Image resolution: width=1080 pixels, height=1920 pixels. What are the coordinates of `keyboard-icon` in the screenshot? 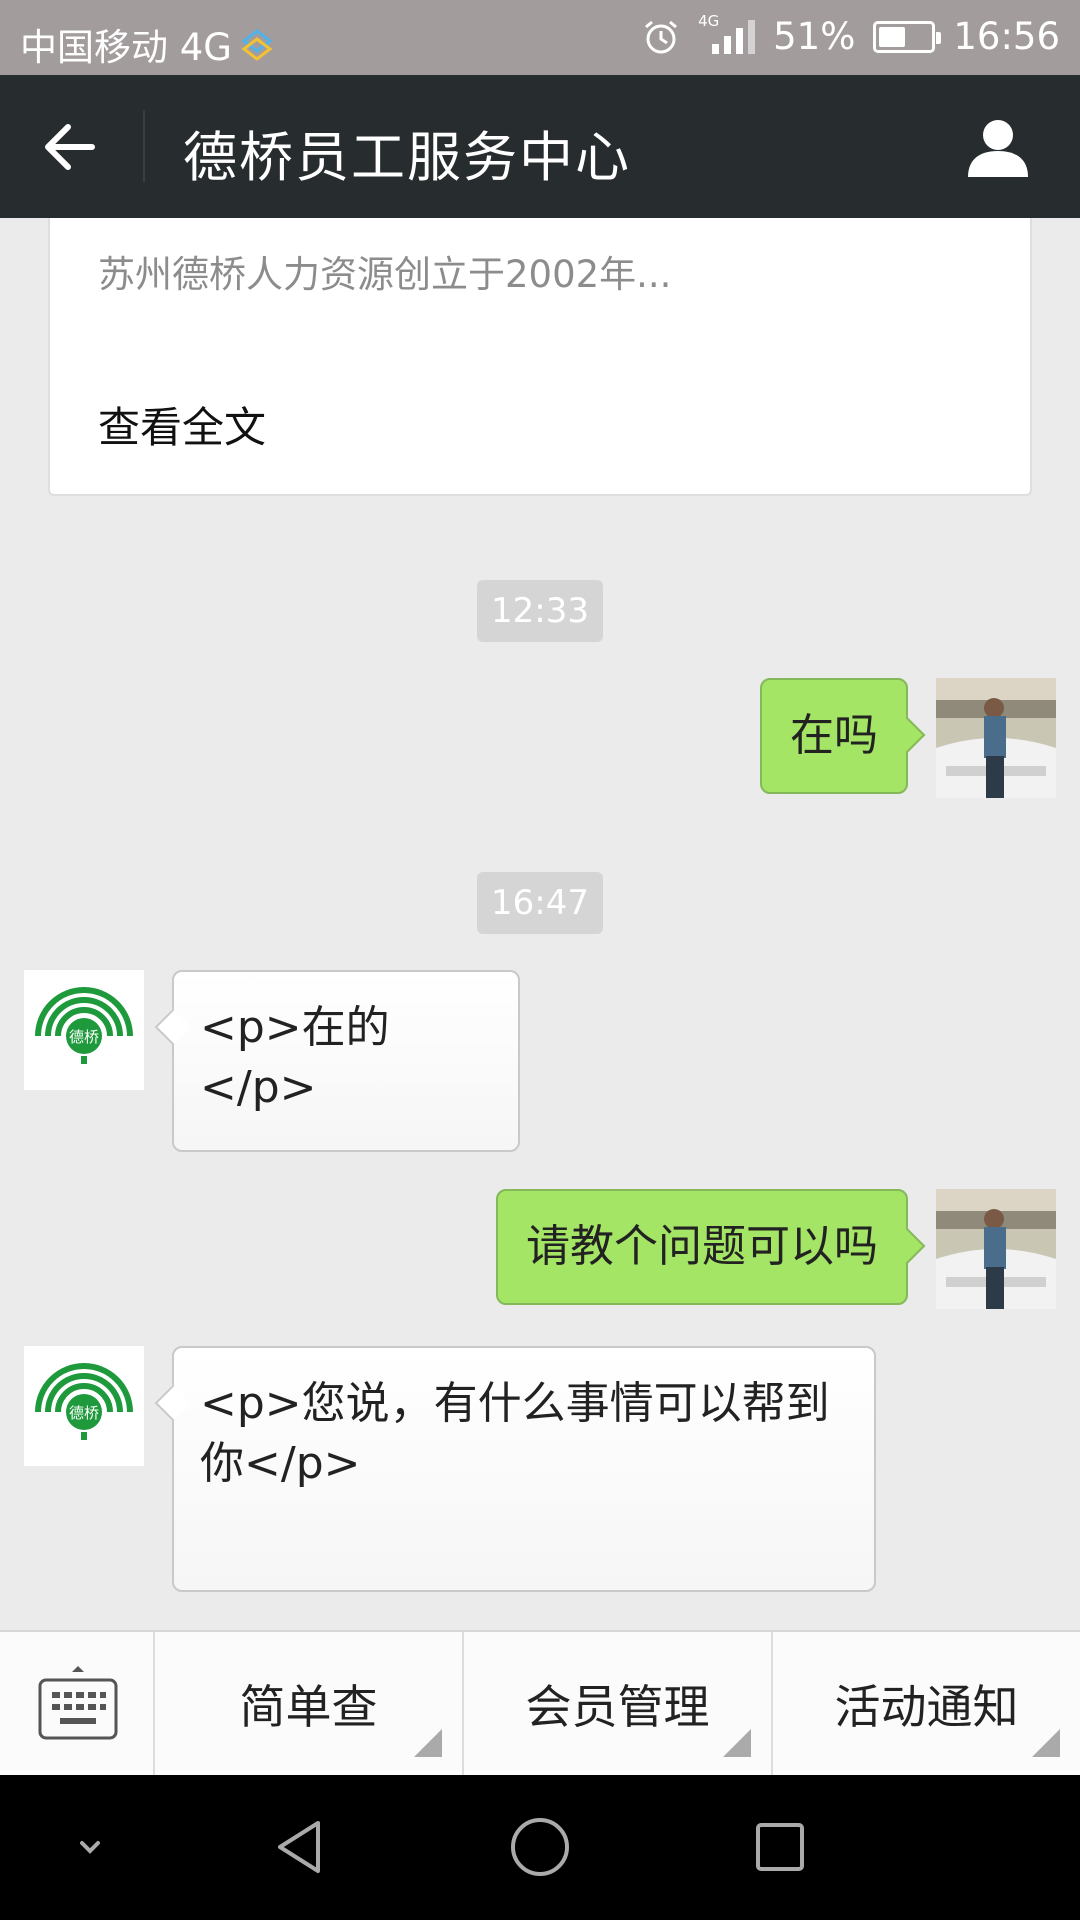 It's located at (78, 1703).